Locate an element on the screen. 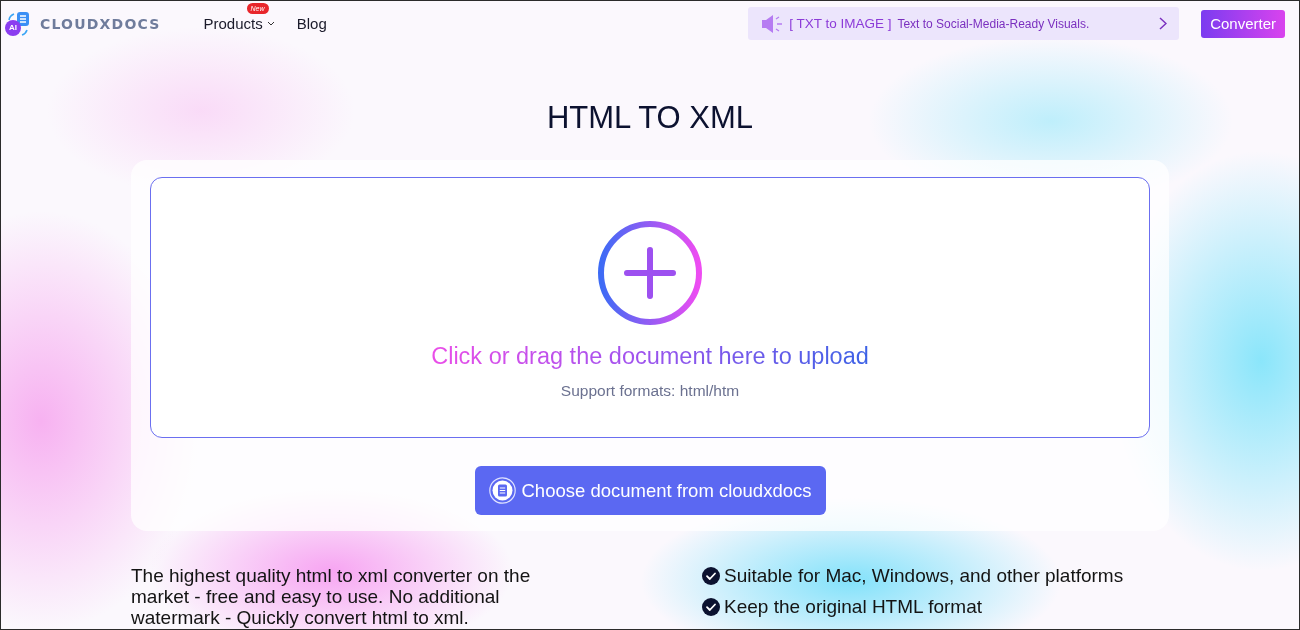  add-circle-icon is located at coordinates (650, 273).